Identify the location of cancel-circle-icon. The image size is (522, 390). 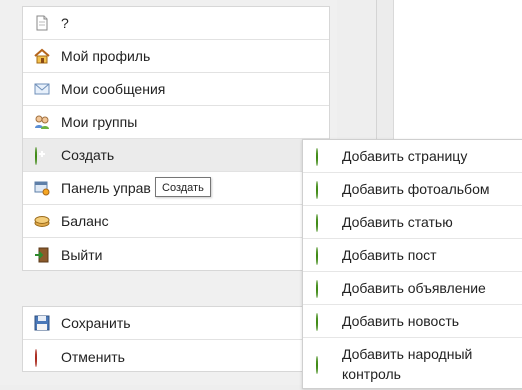
(42, 357).